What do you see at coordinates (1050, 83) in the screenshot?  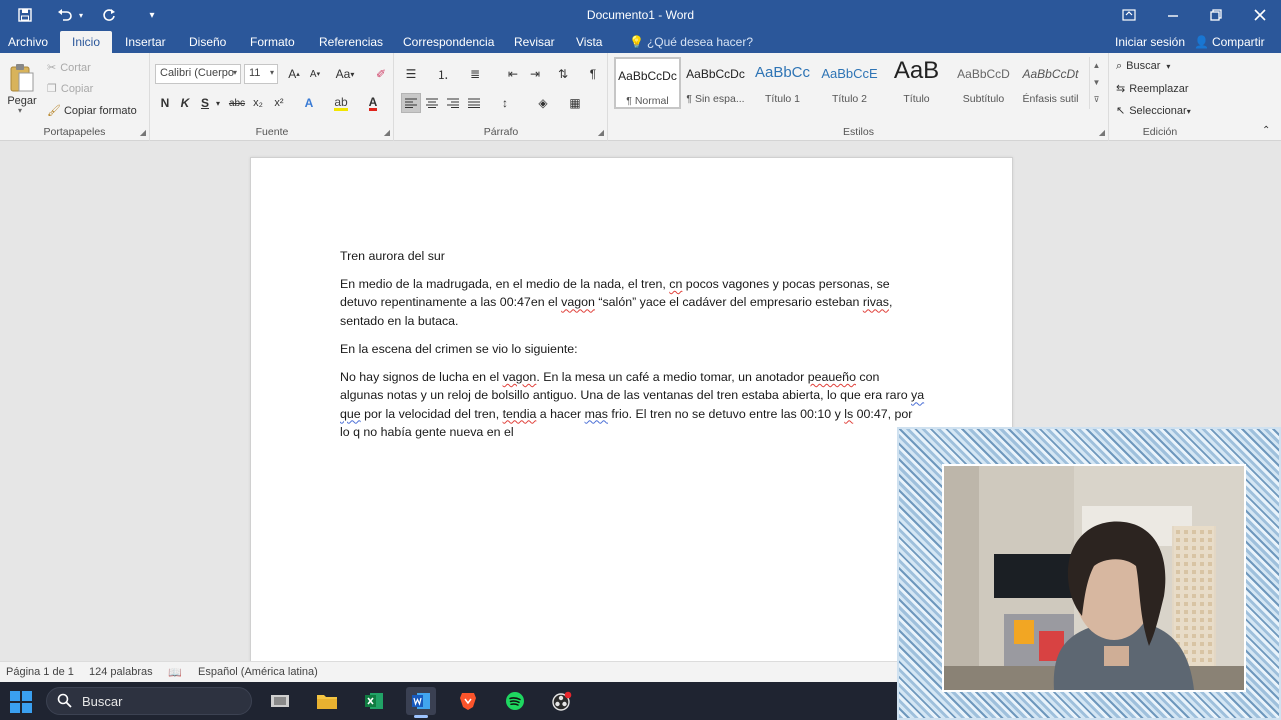 I see `style-subtle-emphasis: AaBbCcDt Énfasis sutil` at bounding box center [1050, 83].